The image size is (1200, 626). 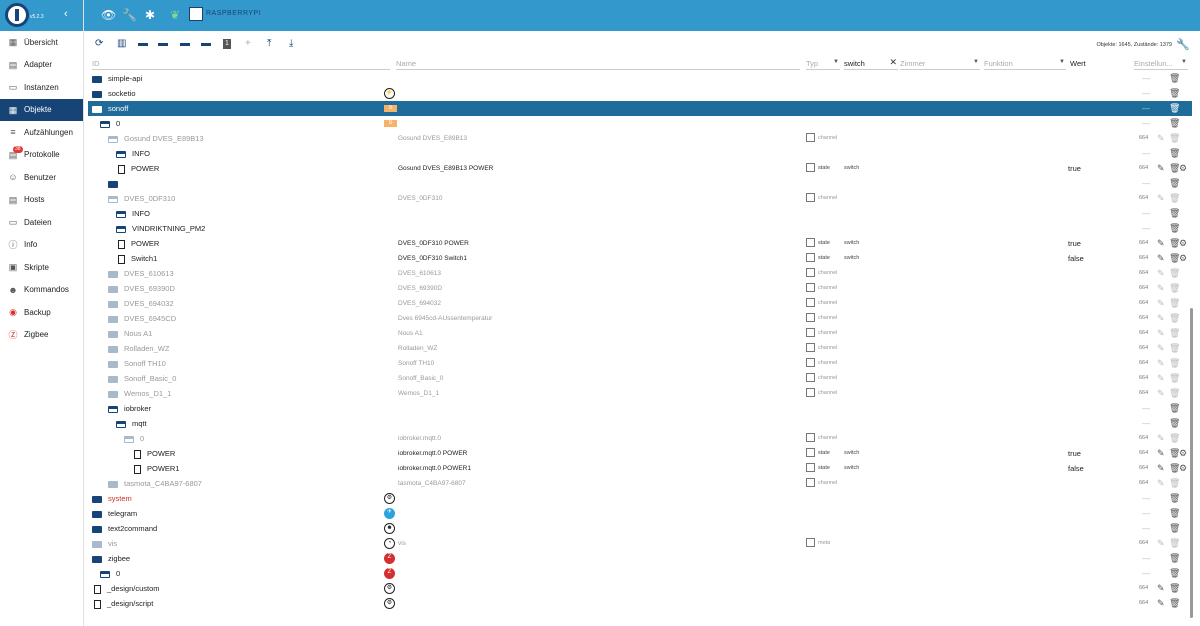 What do you see at coordinates (41, 312) in the screenshot?
I see `sidebar-item-12: ◉ Backup` at bounding box center [41, 312].